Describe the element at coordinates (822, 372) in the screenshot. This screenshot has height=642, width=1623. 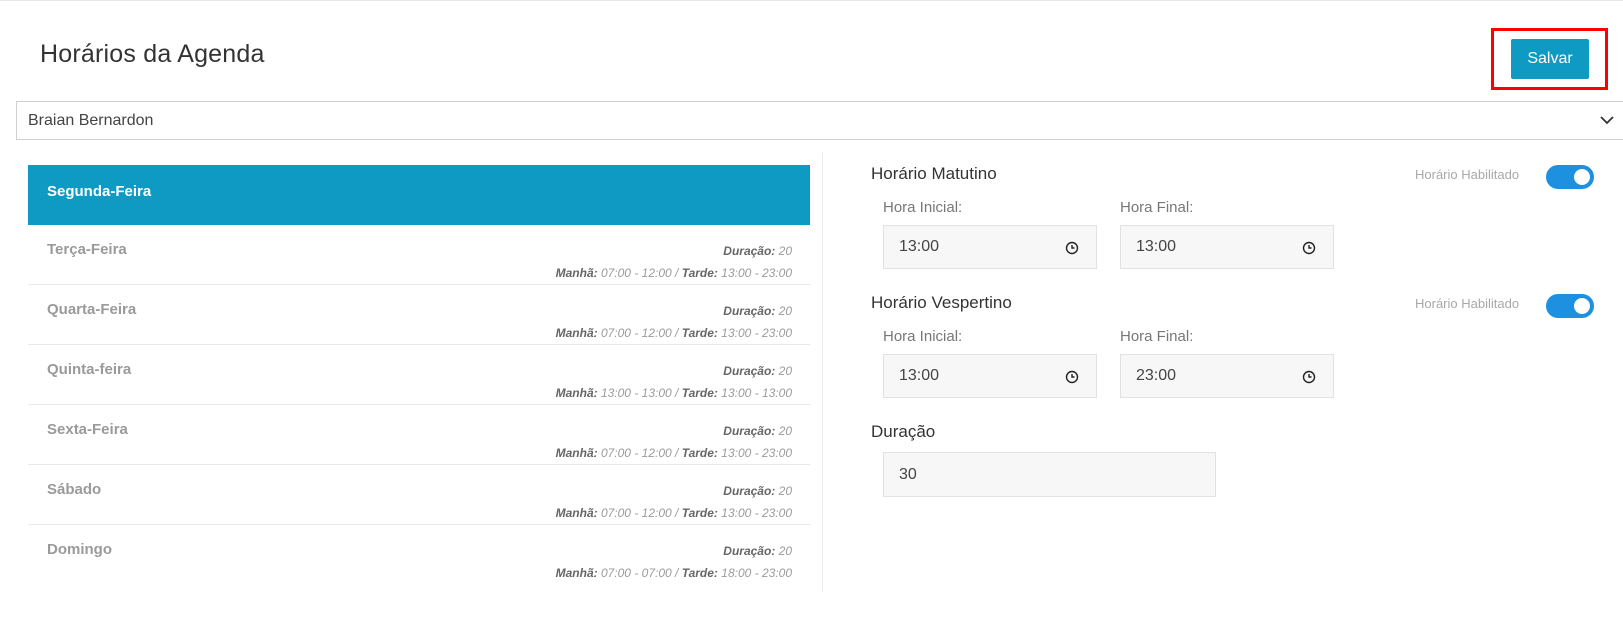
I see `column-divider` at that location.